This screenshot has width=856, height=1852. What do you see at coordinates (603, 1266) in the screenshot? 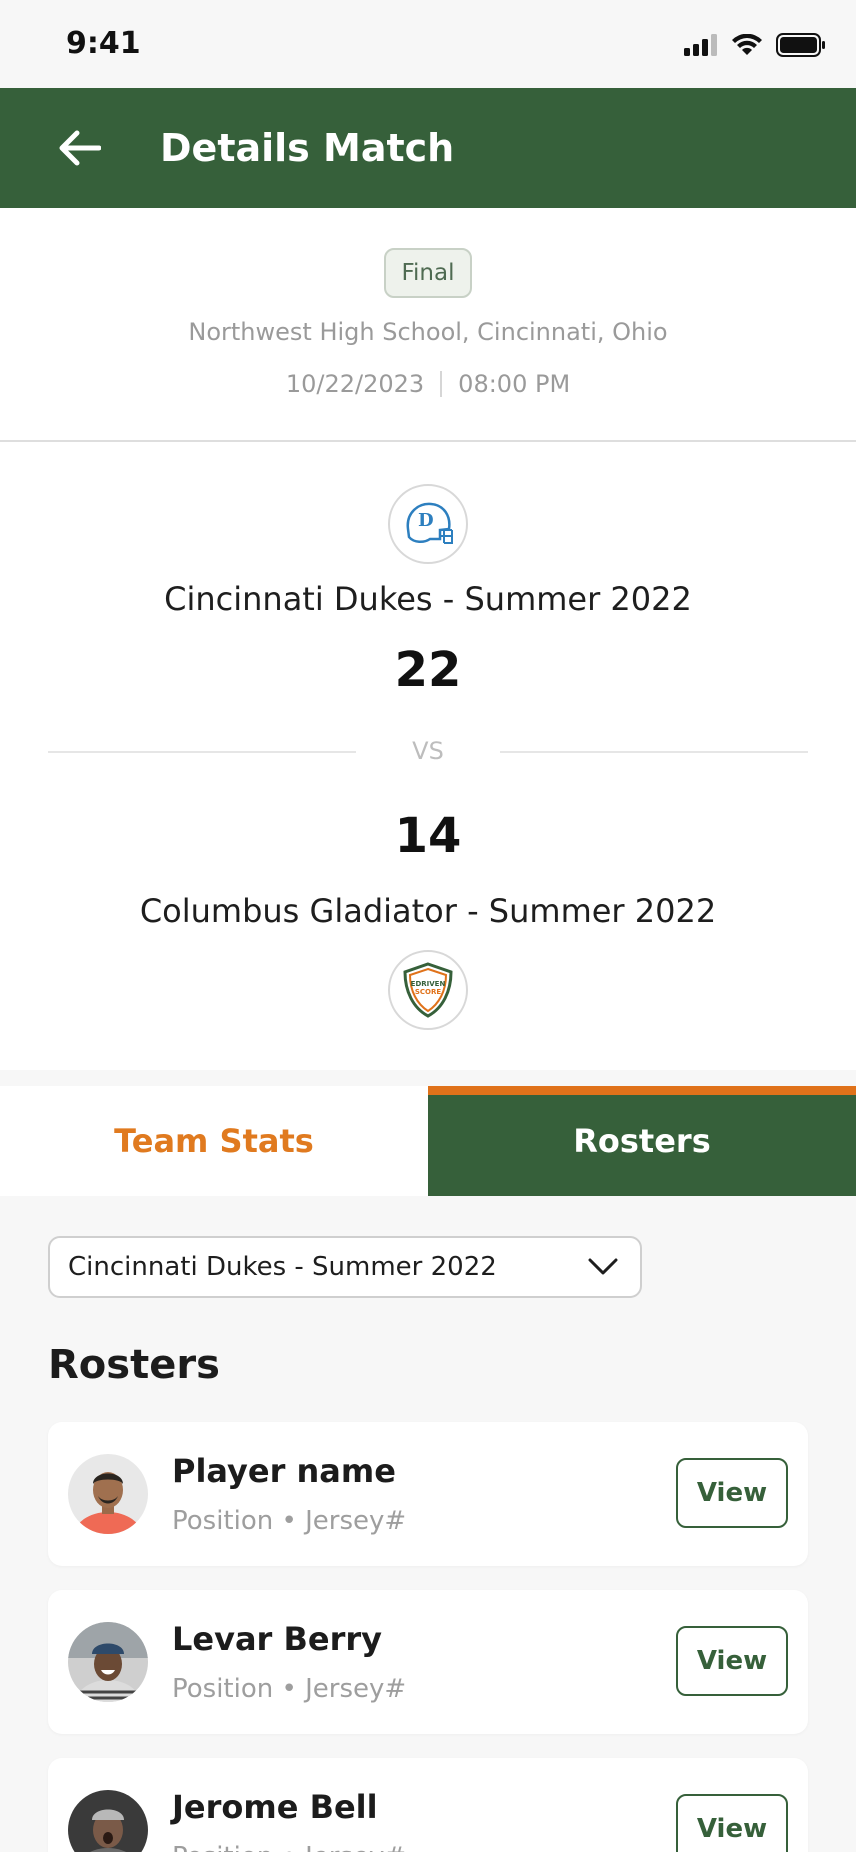
I see `chevron-down-icon` at bounding box center [603, 1266].